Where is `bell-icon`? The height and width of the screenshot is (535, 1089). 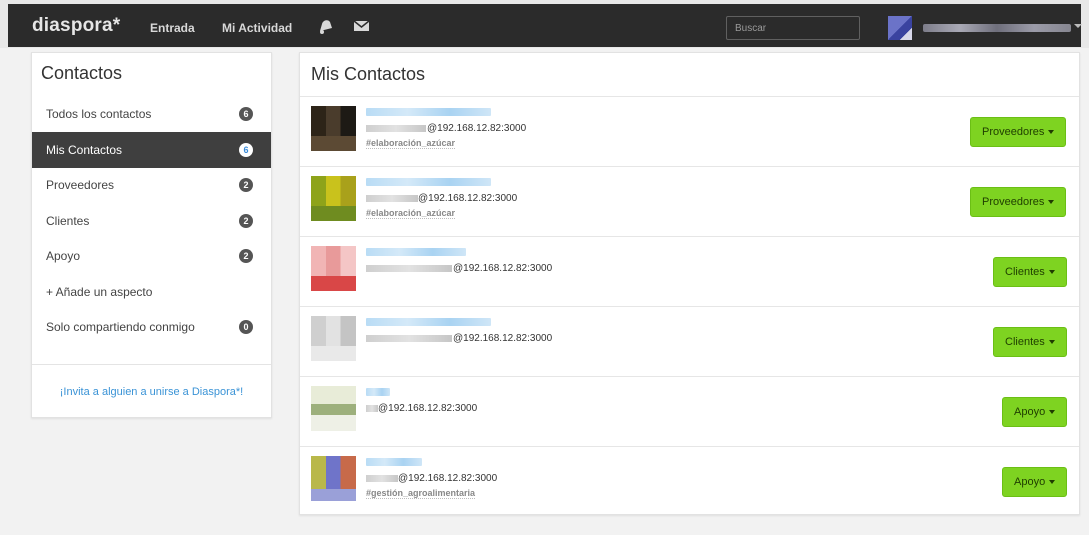
bell-icon is located at coordinates (326, 26).